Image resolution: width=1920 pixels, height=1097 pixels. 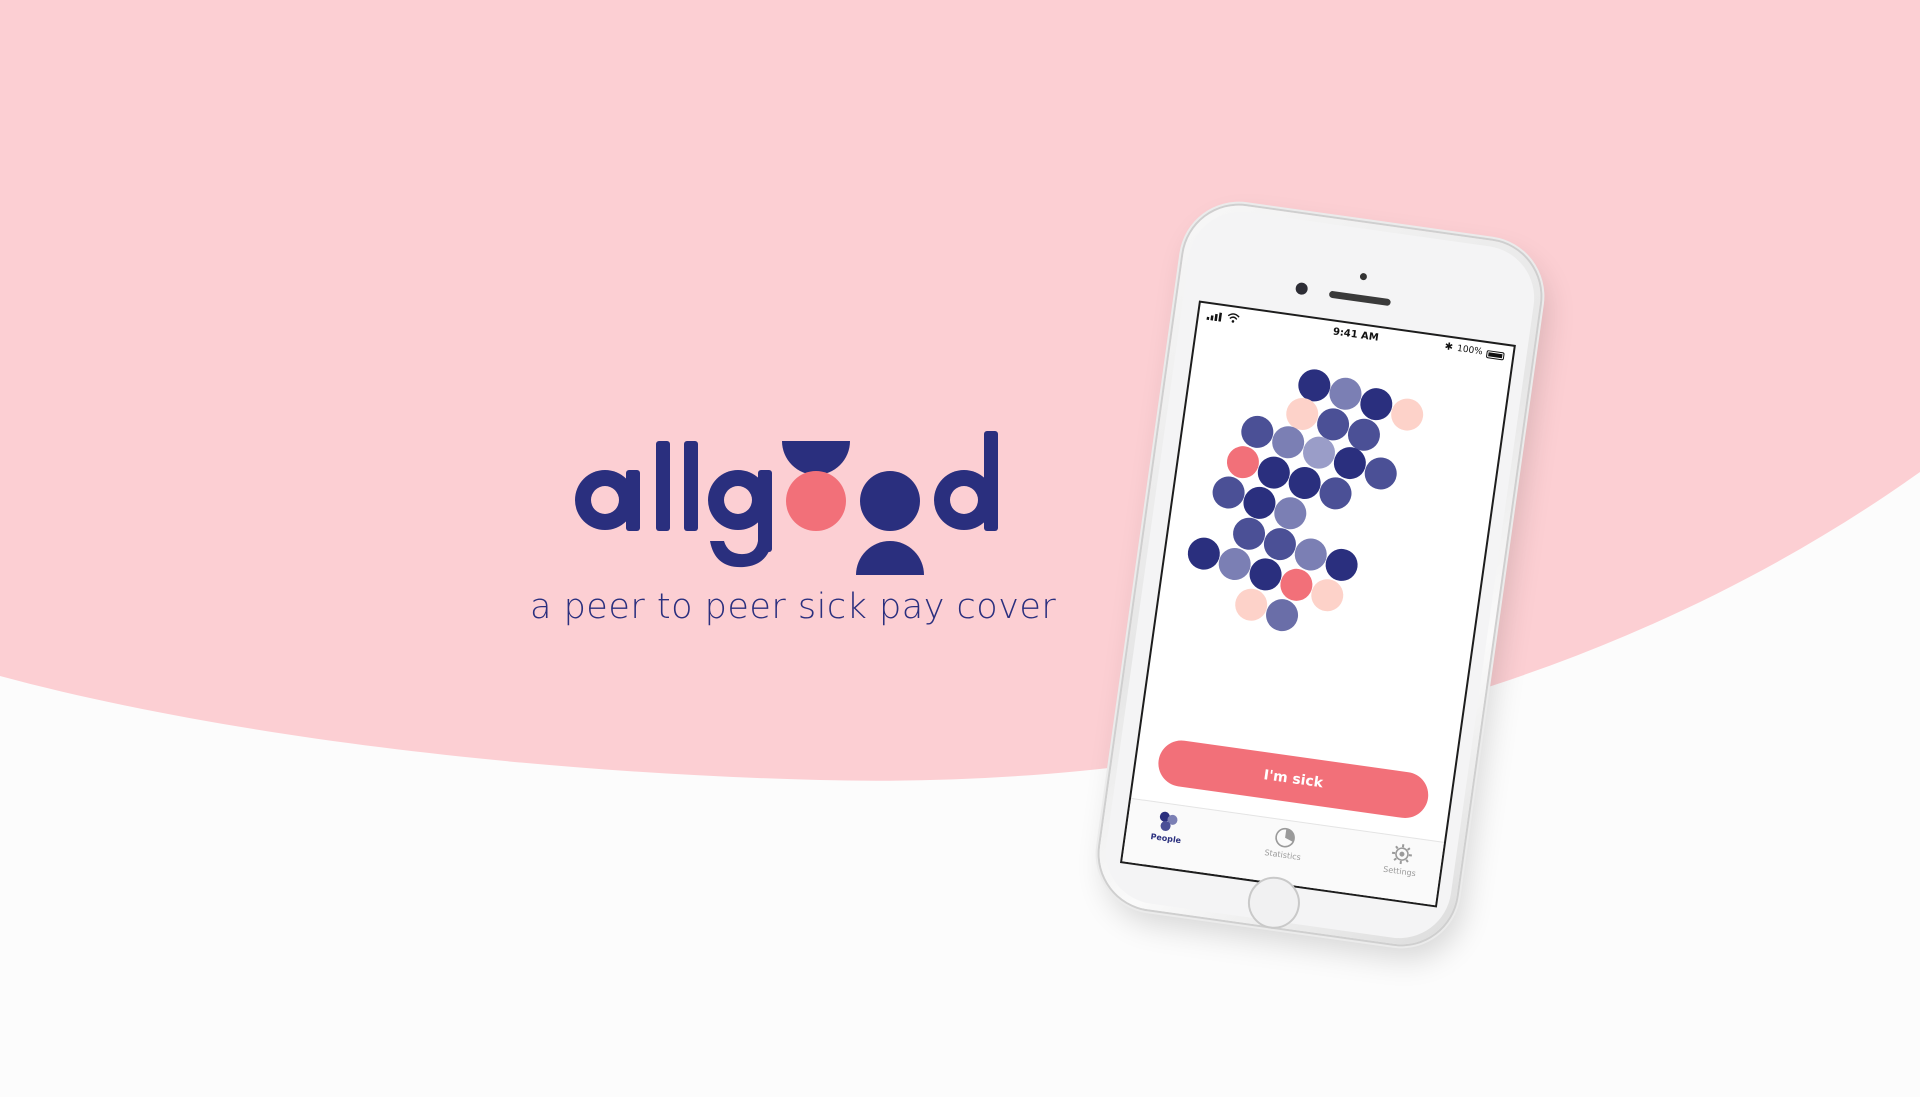 What do you see at coordinates (1283, 852) in the screenshot?
I see `tab-statistics: Statistics` at bounding box center [1283, 852].